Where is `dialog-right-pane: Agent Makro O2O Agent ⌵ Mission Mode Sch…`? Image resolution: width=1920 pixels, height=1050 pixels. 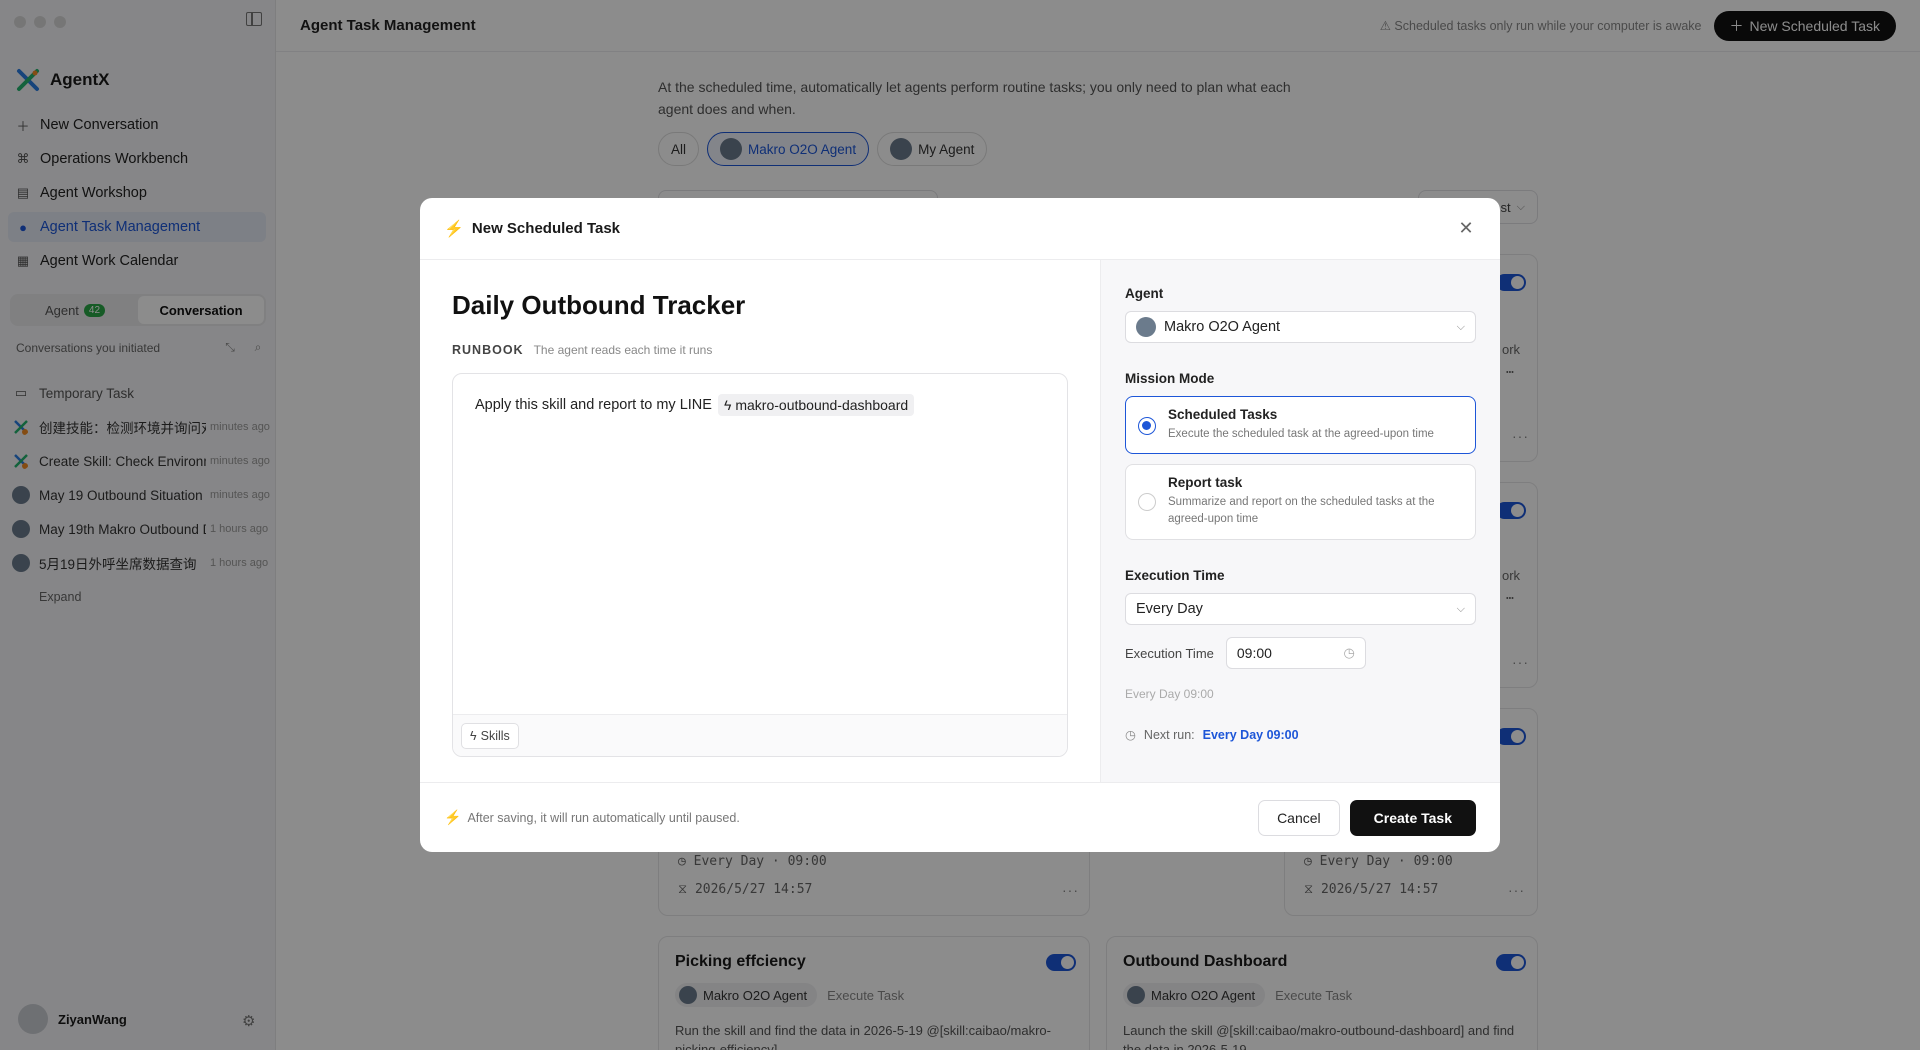 dialog-right-pane: Agent Makro O2O Agent ⌵ Mission Mode Sch… is located at coordinates (1300, 521).